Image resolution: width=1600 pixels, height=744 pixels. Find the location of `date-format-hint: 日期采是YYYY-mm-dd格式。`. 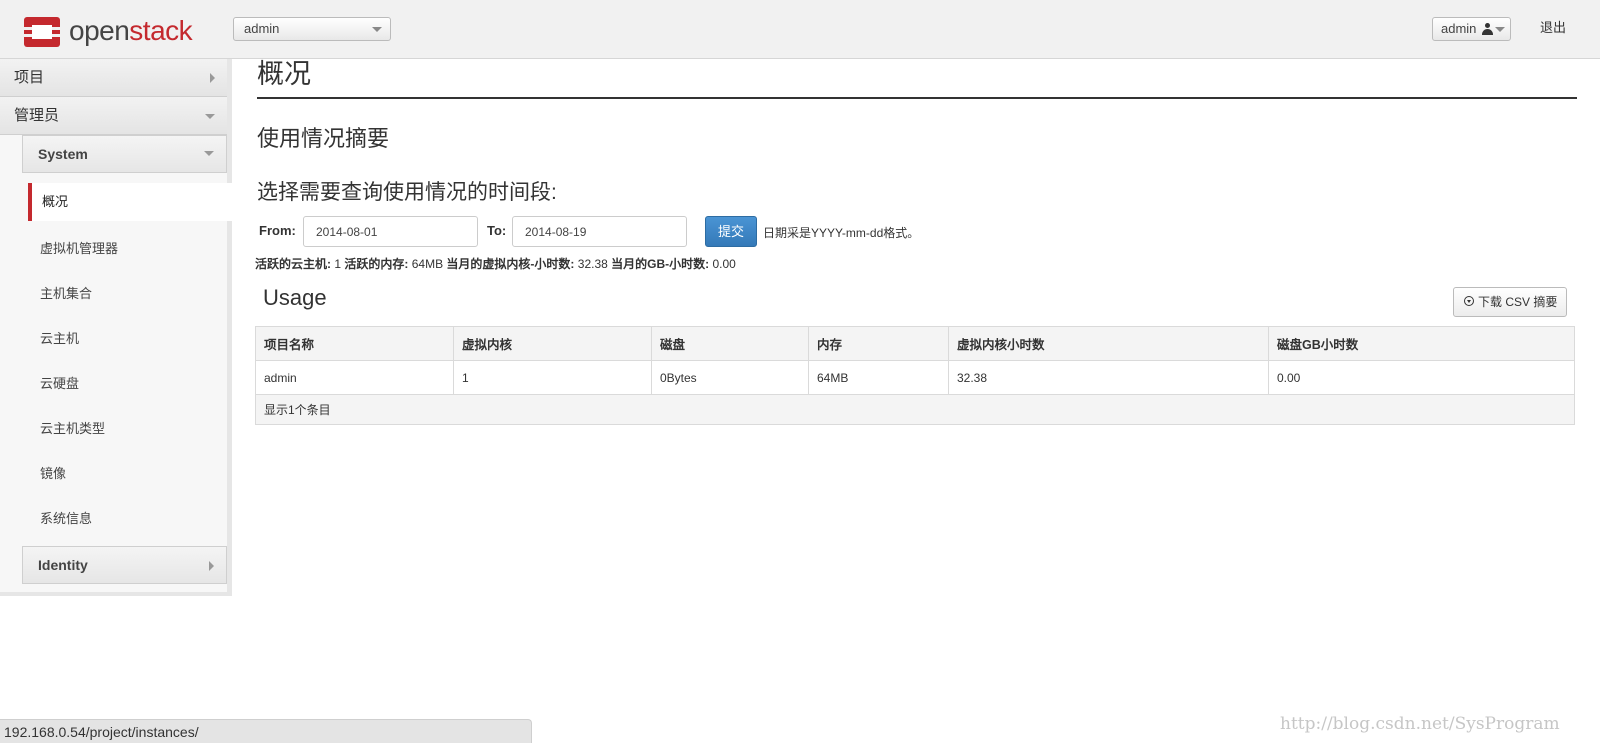

date-format-hint: 日期采是YYYY-mm-dd格式。 is located at coordinates (841, 233).